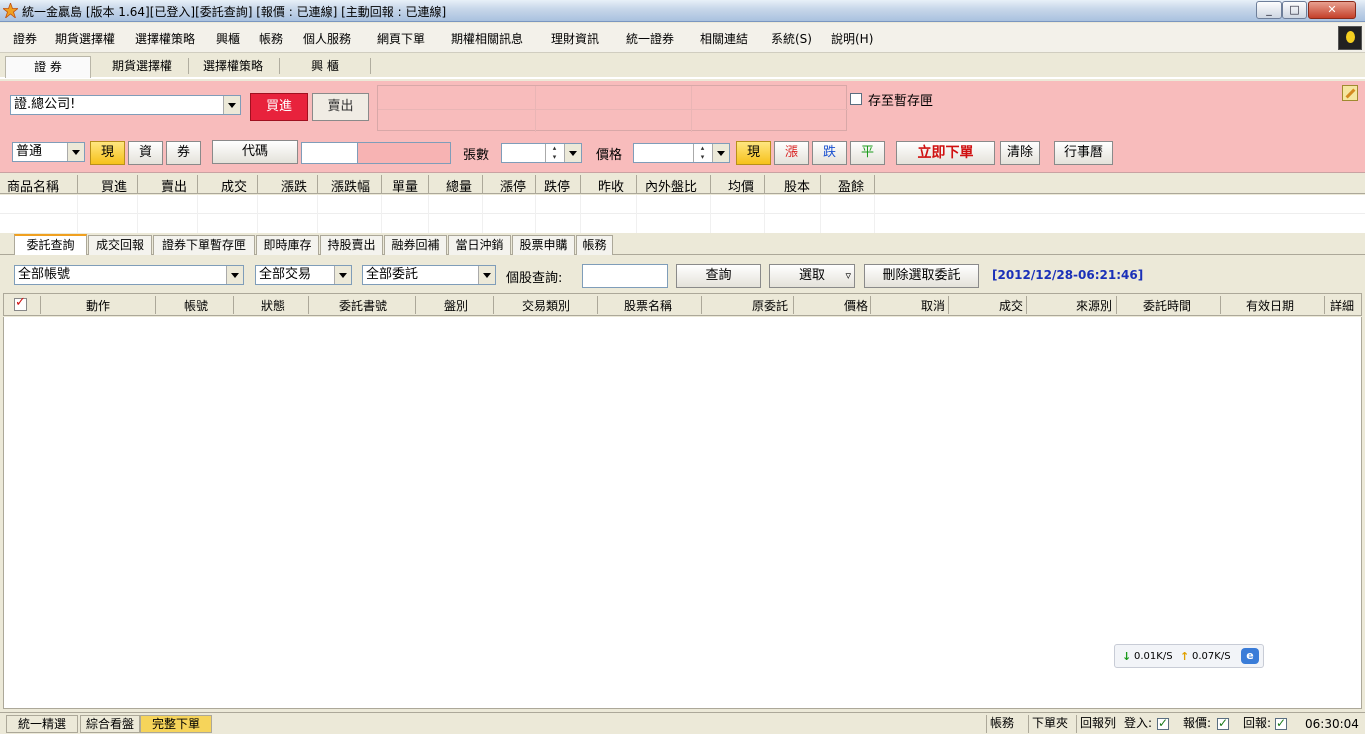 The image size is (1365, 734). I want to click on col-total-volume: 總量, so click(459, 185).